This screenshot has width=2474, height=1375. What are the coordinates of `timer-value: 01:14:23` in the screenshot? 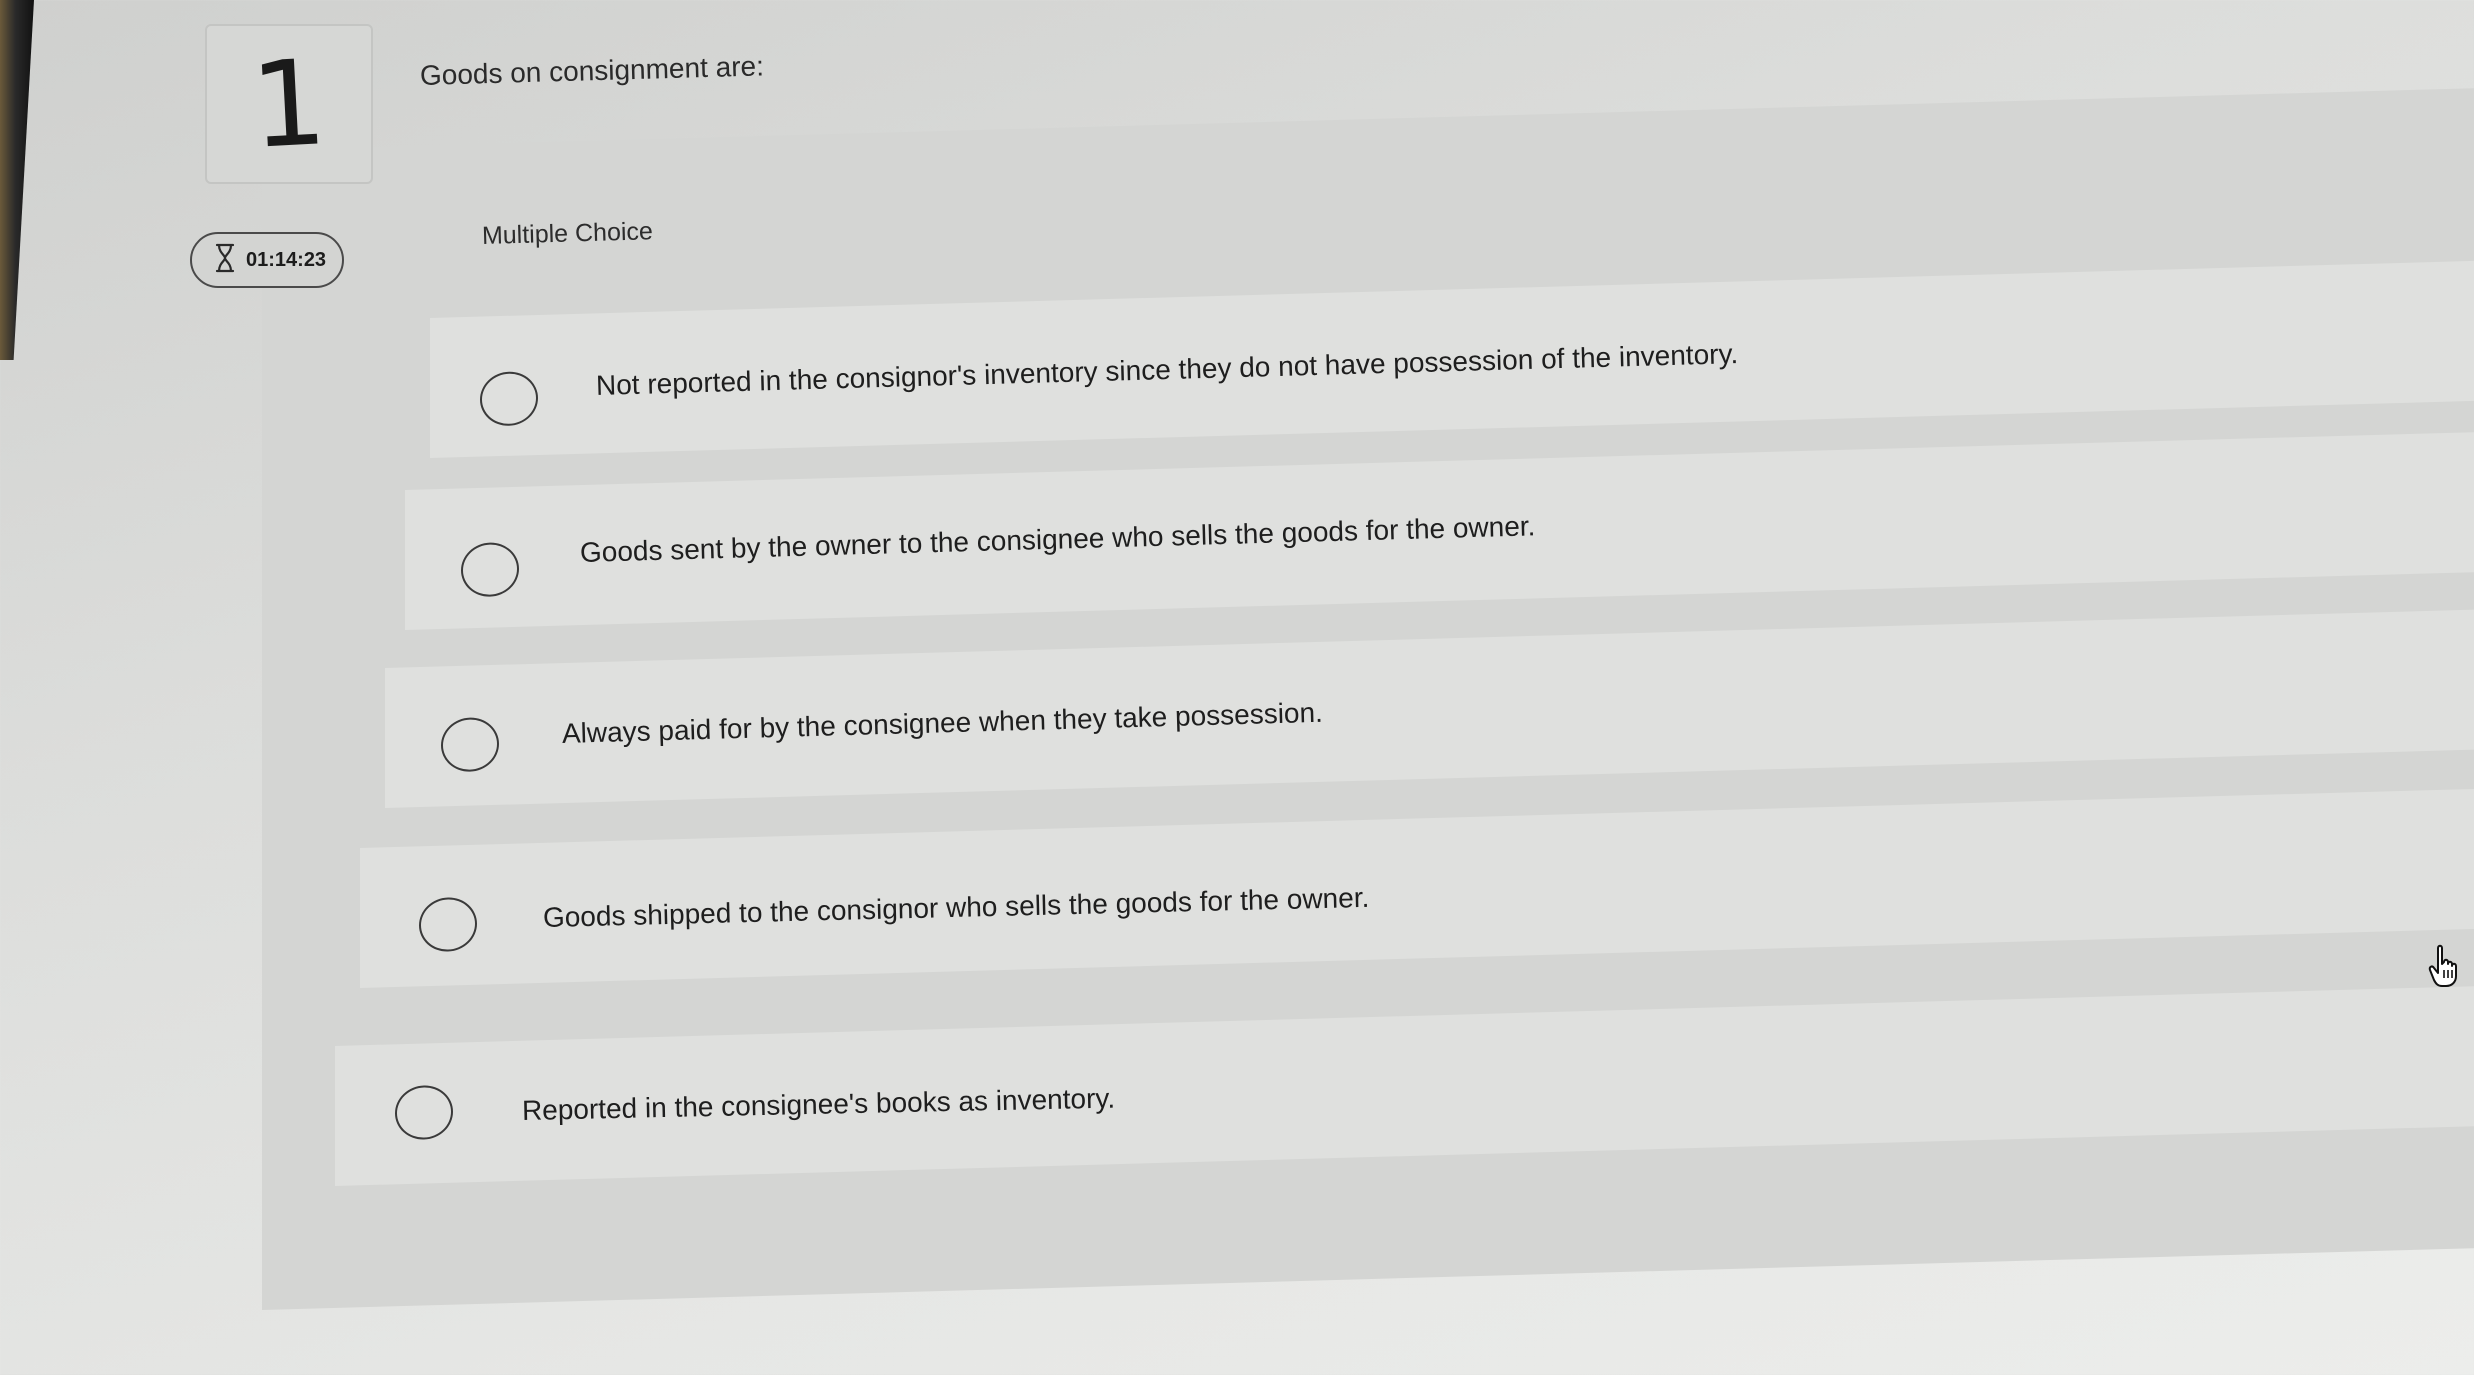 It's located at (286, 259).